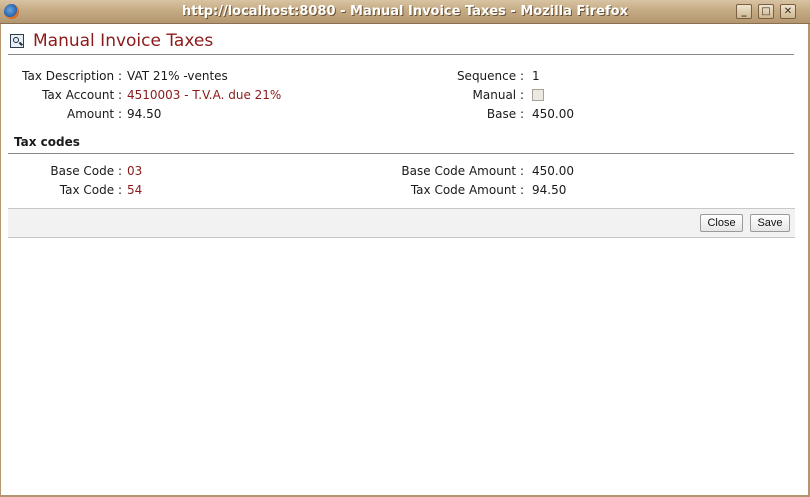  Describe the element at coordinates (744, 11) in the screenshot. I see `minimize-button: _` at that location.